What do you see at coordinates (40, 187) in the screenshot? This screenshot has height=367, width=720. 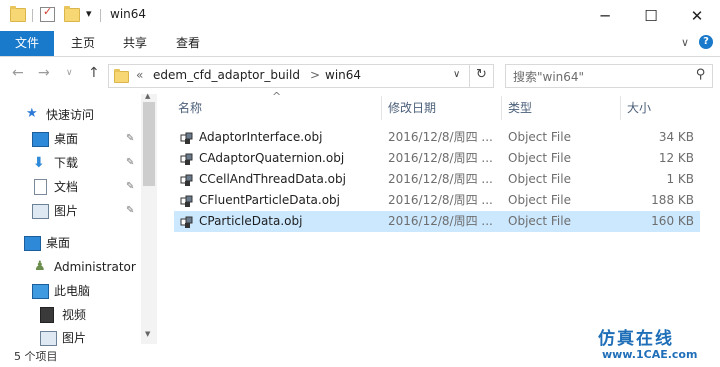 I see `document-icon` at bounding box center [40, 187].